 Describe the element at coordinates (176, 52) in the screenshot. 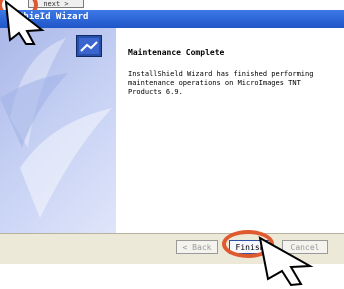

I see `wizard-heading: Maintenance Complete` at that location.